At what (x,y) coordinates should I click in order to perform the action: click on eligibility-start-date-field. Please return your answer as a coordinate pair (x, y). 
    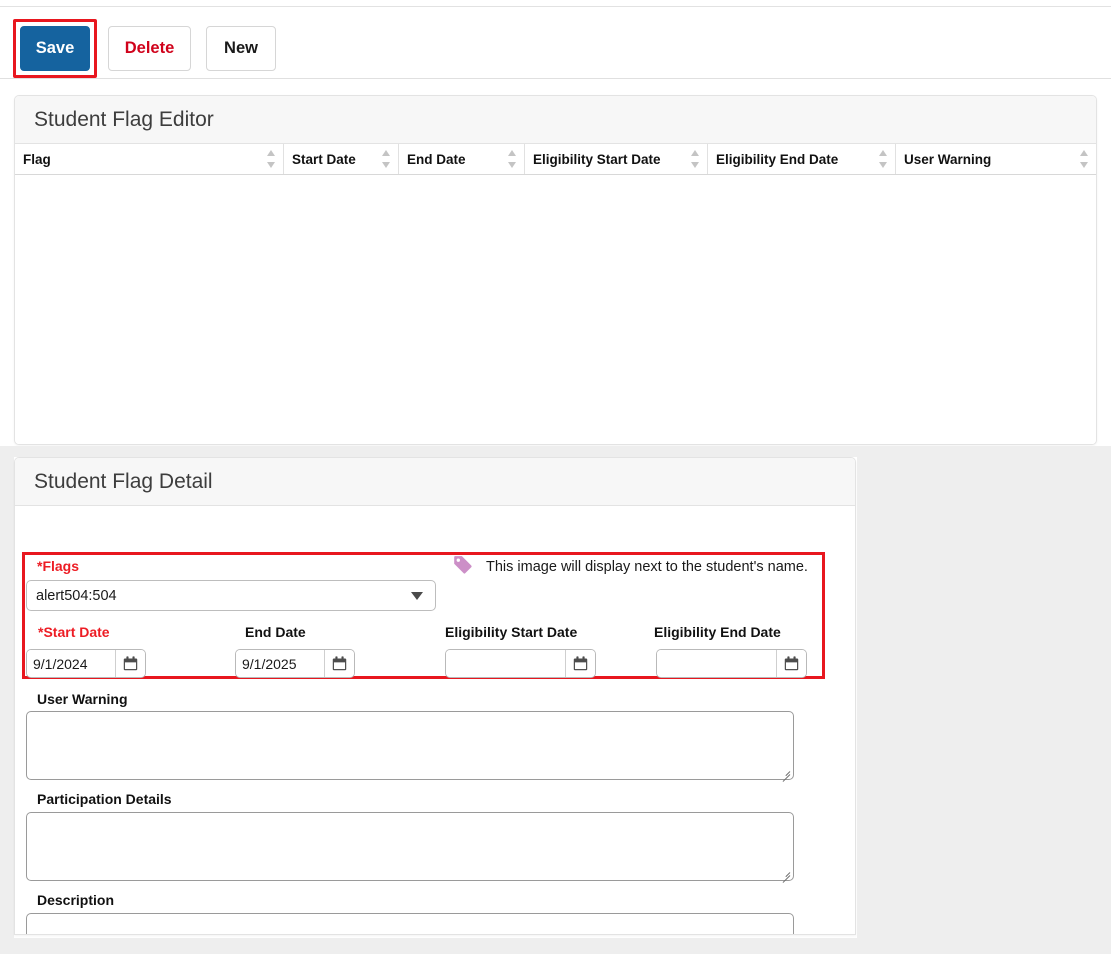
    Looking at the image, I should click on (520, 663).